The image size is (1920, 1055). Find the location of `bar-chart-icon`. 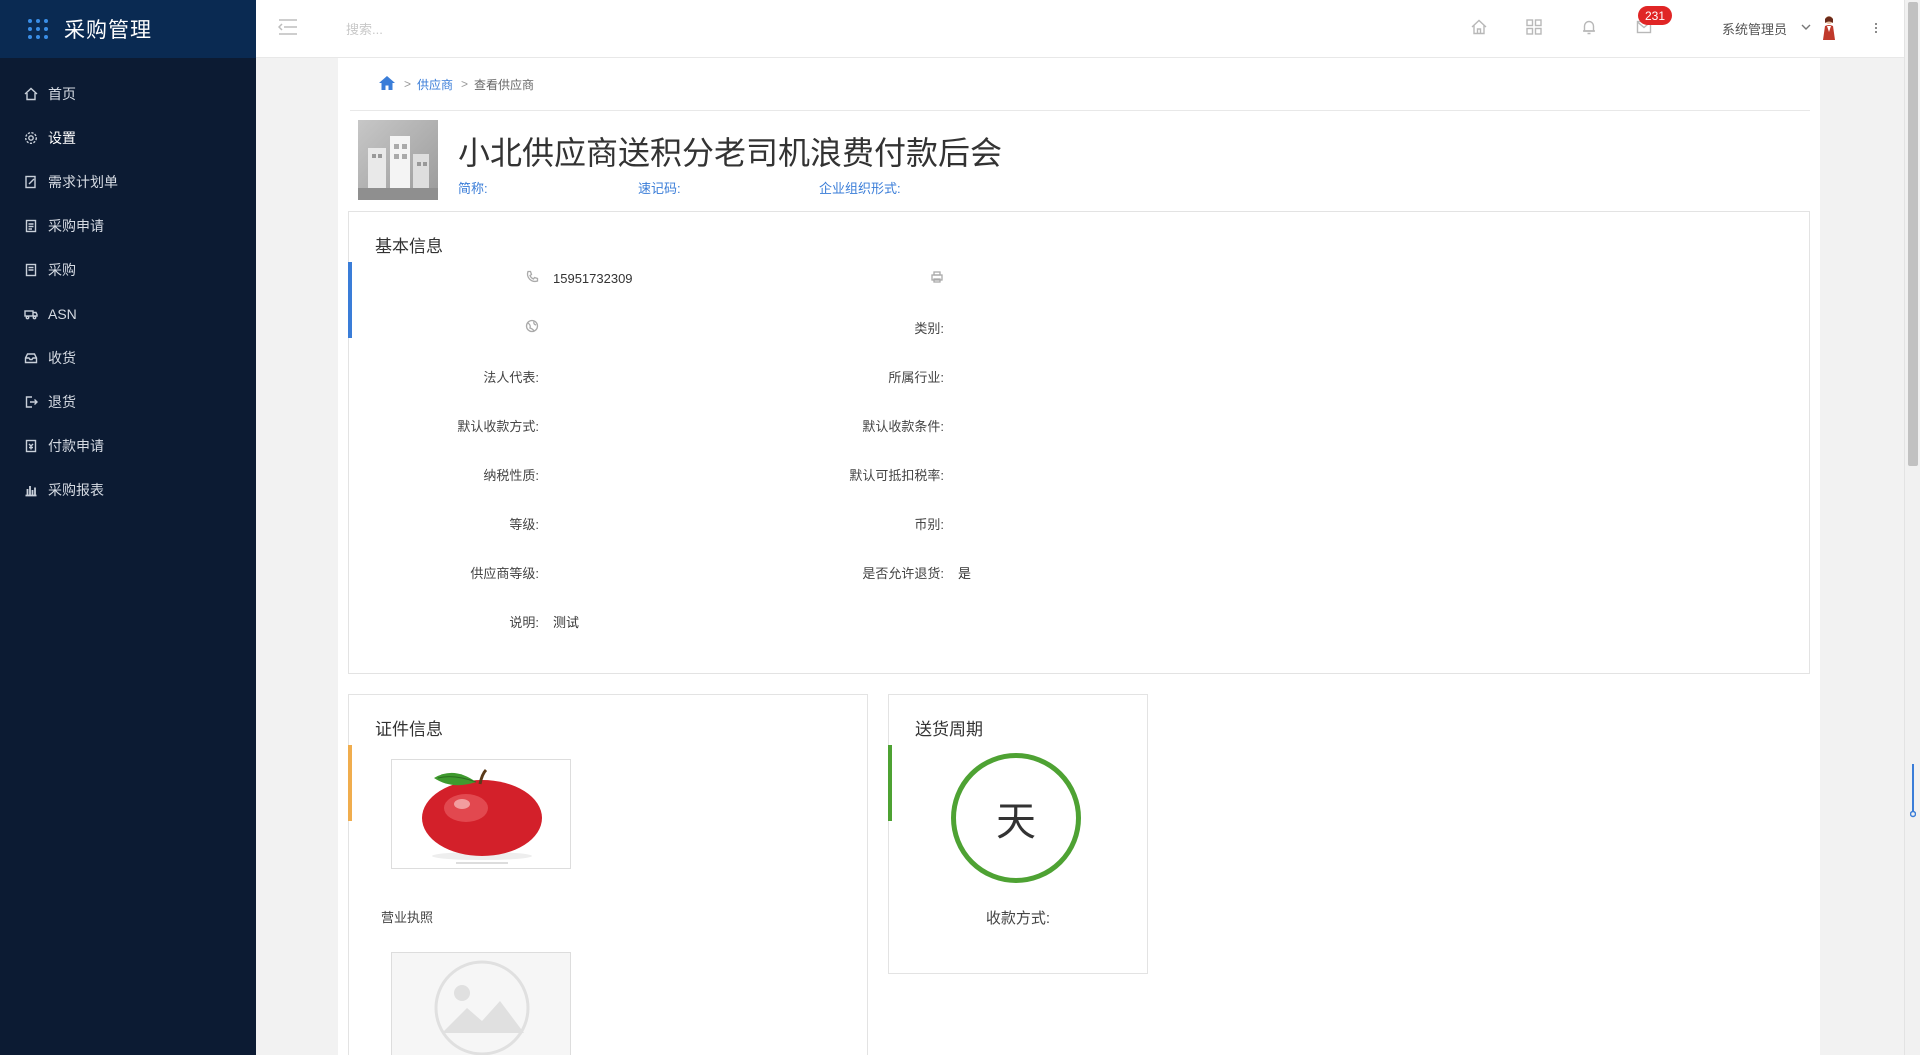

bar-chart-icon is located at coordinates (31, 490).